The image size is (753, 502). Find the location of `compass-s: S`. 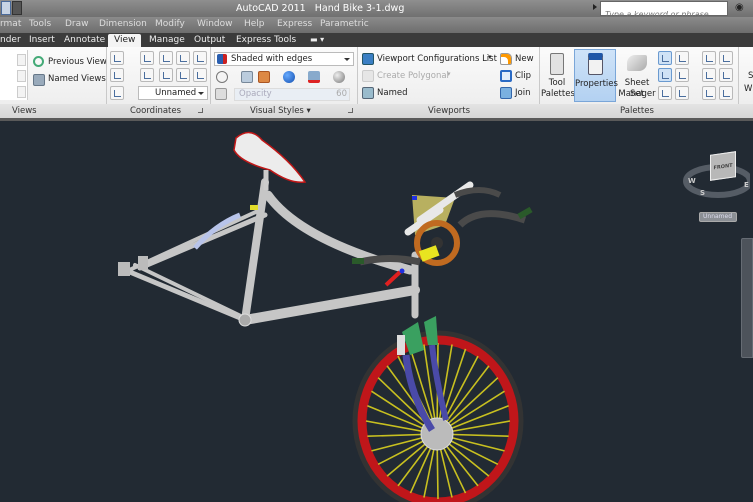

compass-s: S is located at coordinates (702, 193).